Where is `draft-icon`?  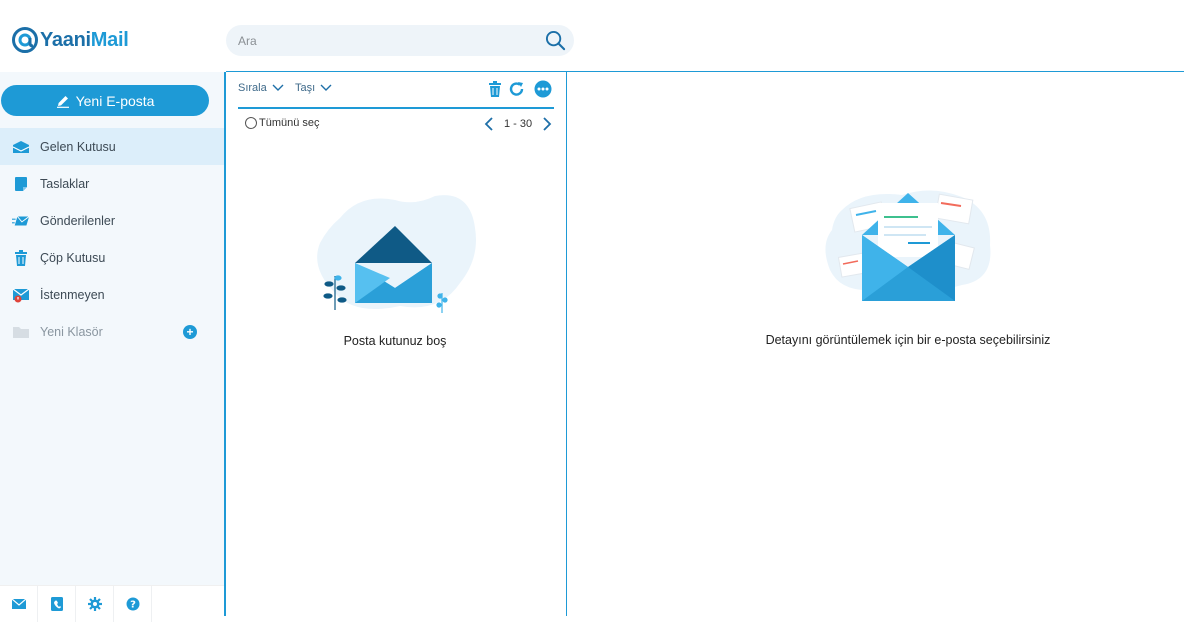
draft-icon is located at coordinates (21, 184).